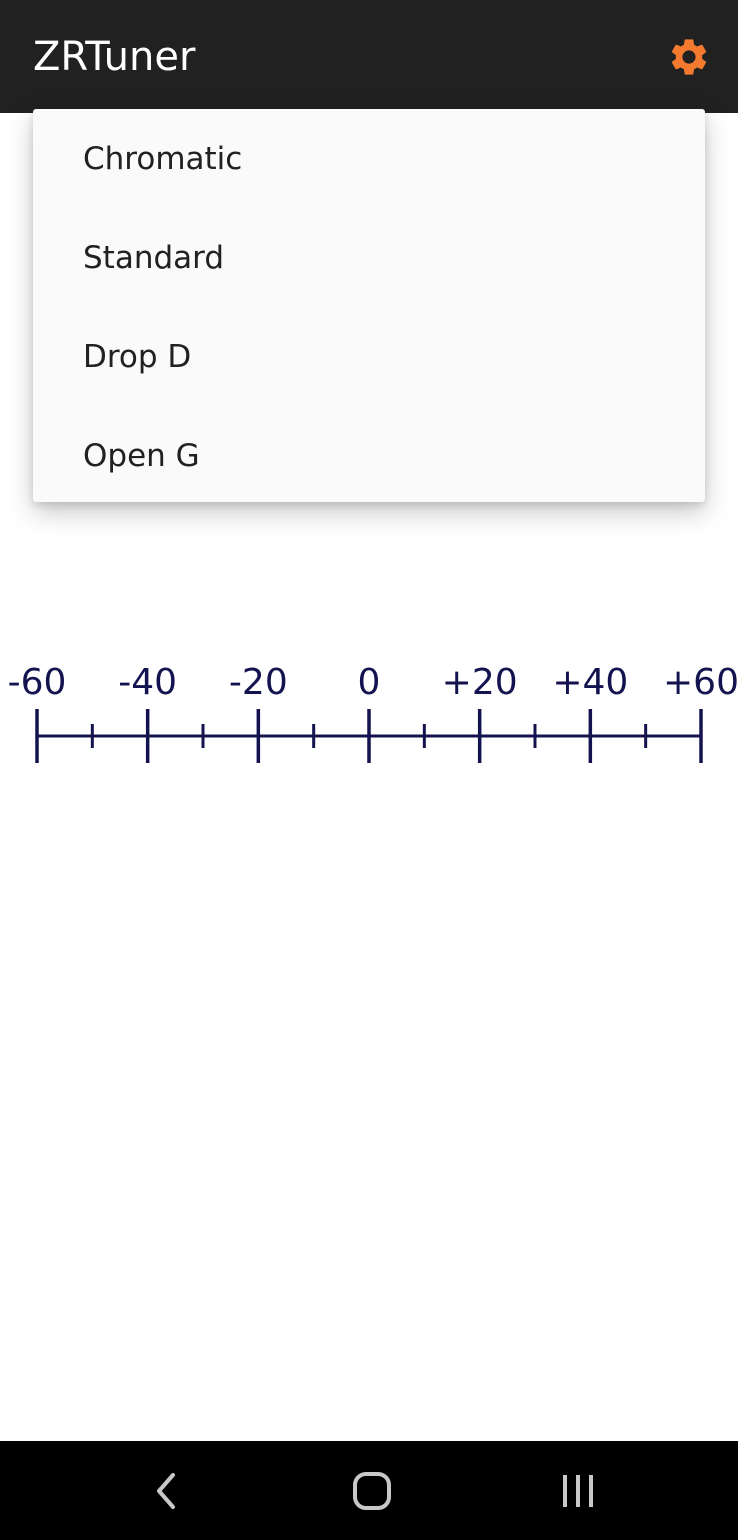  I want to click on scale-label: +60, so click(700, 682).